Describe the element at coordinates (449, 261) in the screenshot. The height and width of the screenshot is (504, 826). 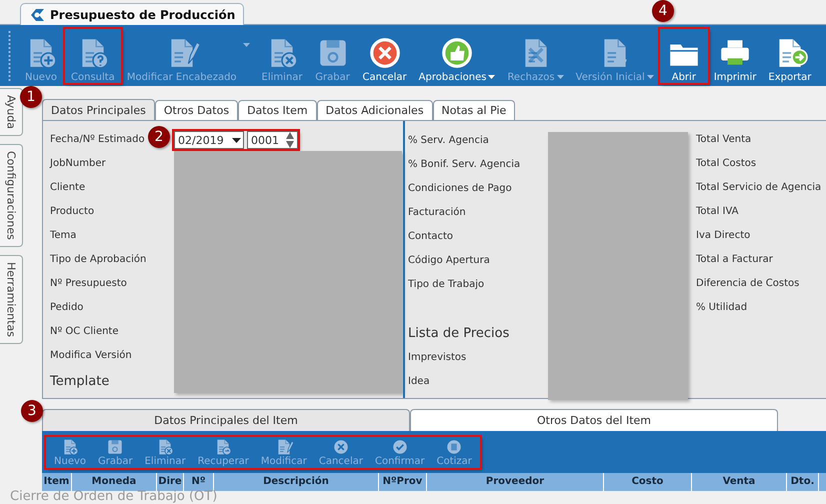
I see `field-label: Código Apertura` at that location.